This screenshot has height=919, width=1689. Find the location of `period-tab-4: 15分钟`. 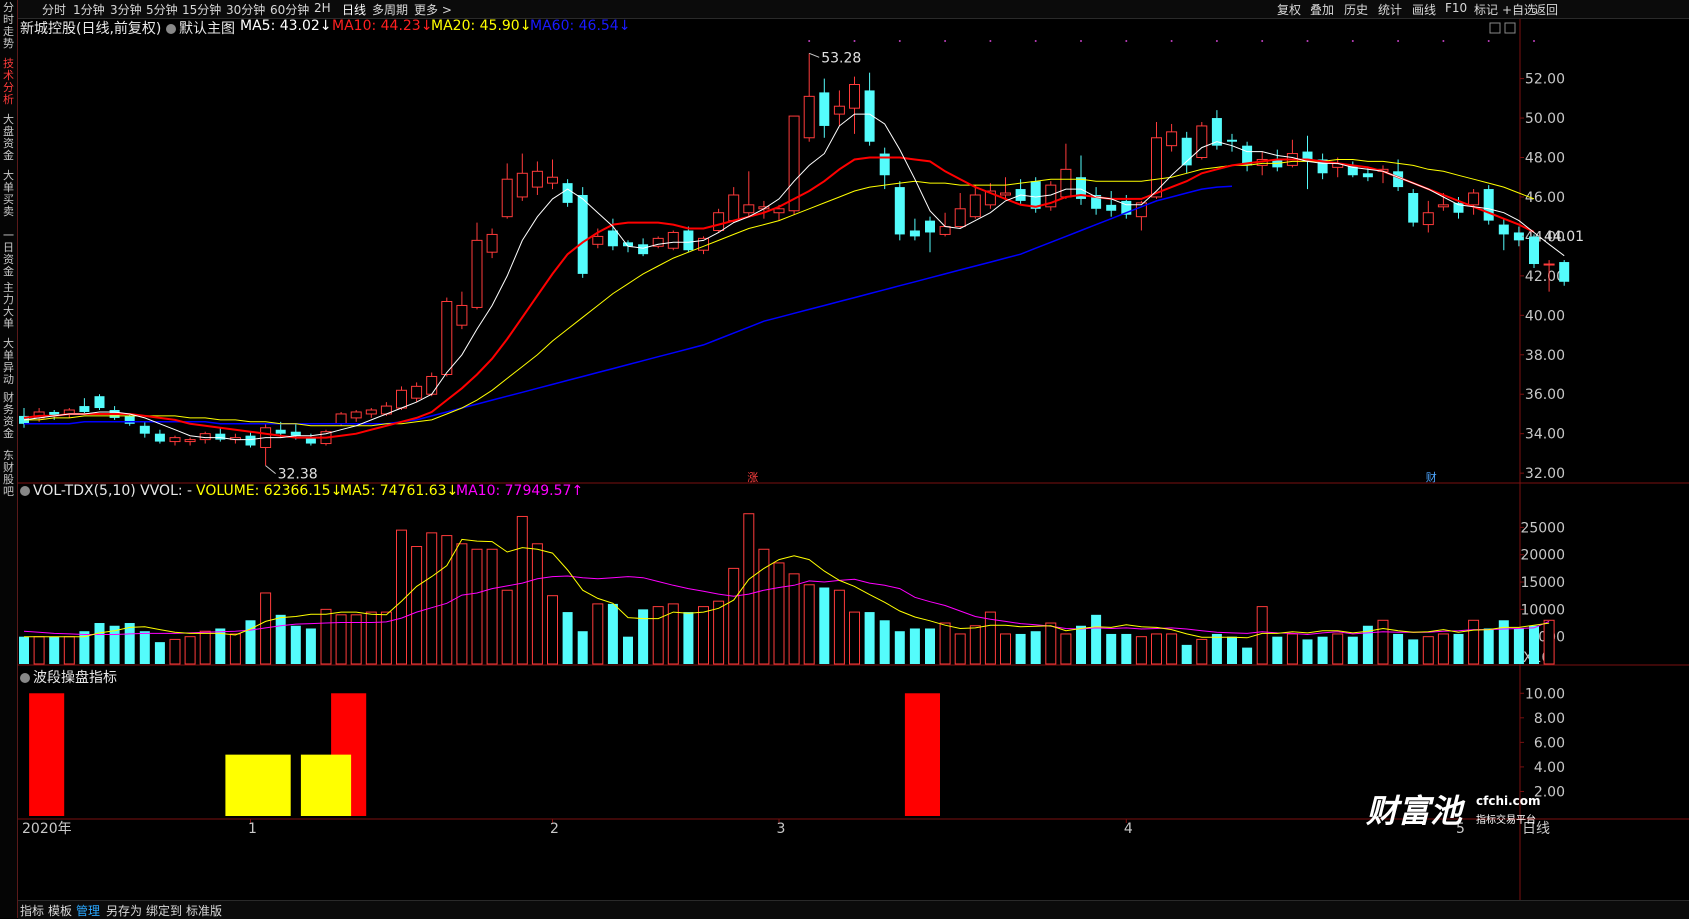

period-tab-4: 15分钟 is located at coordinates (201, 9).